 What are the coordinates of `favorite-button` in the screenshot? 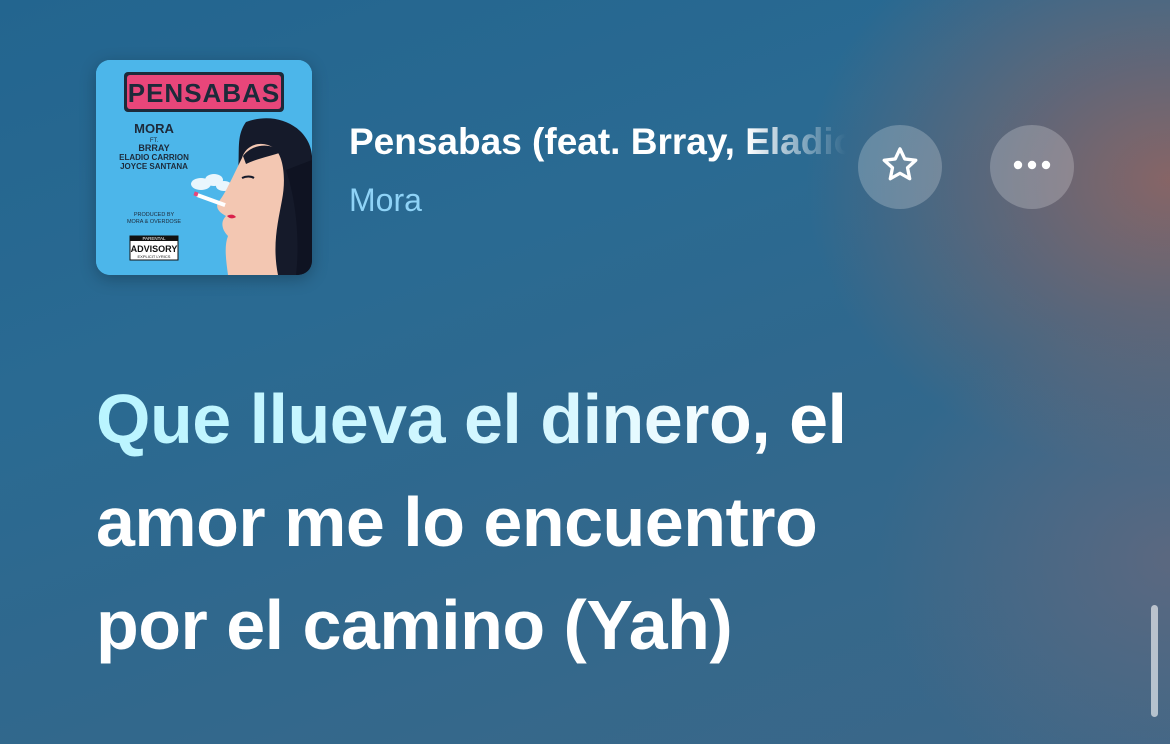 It's located at (900, 167).